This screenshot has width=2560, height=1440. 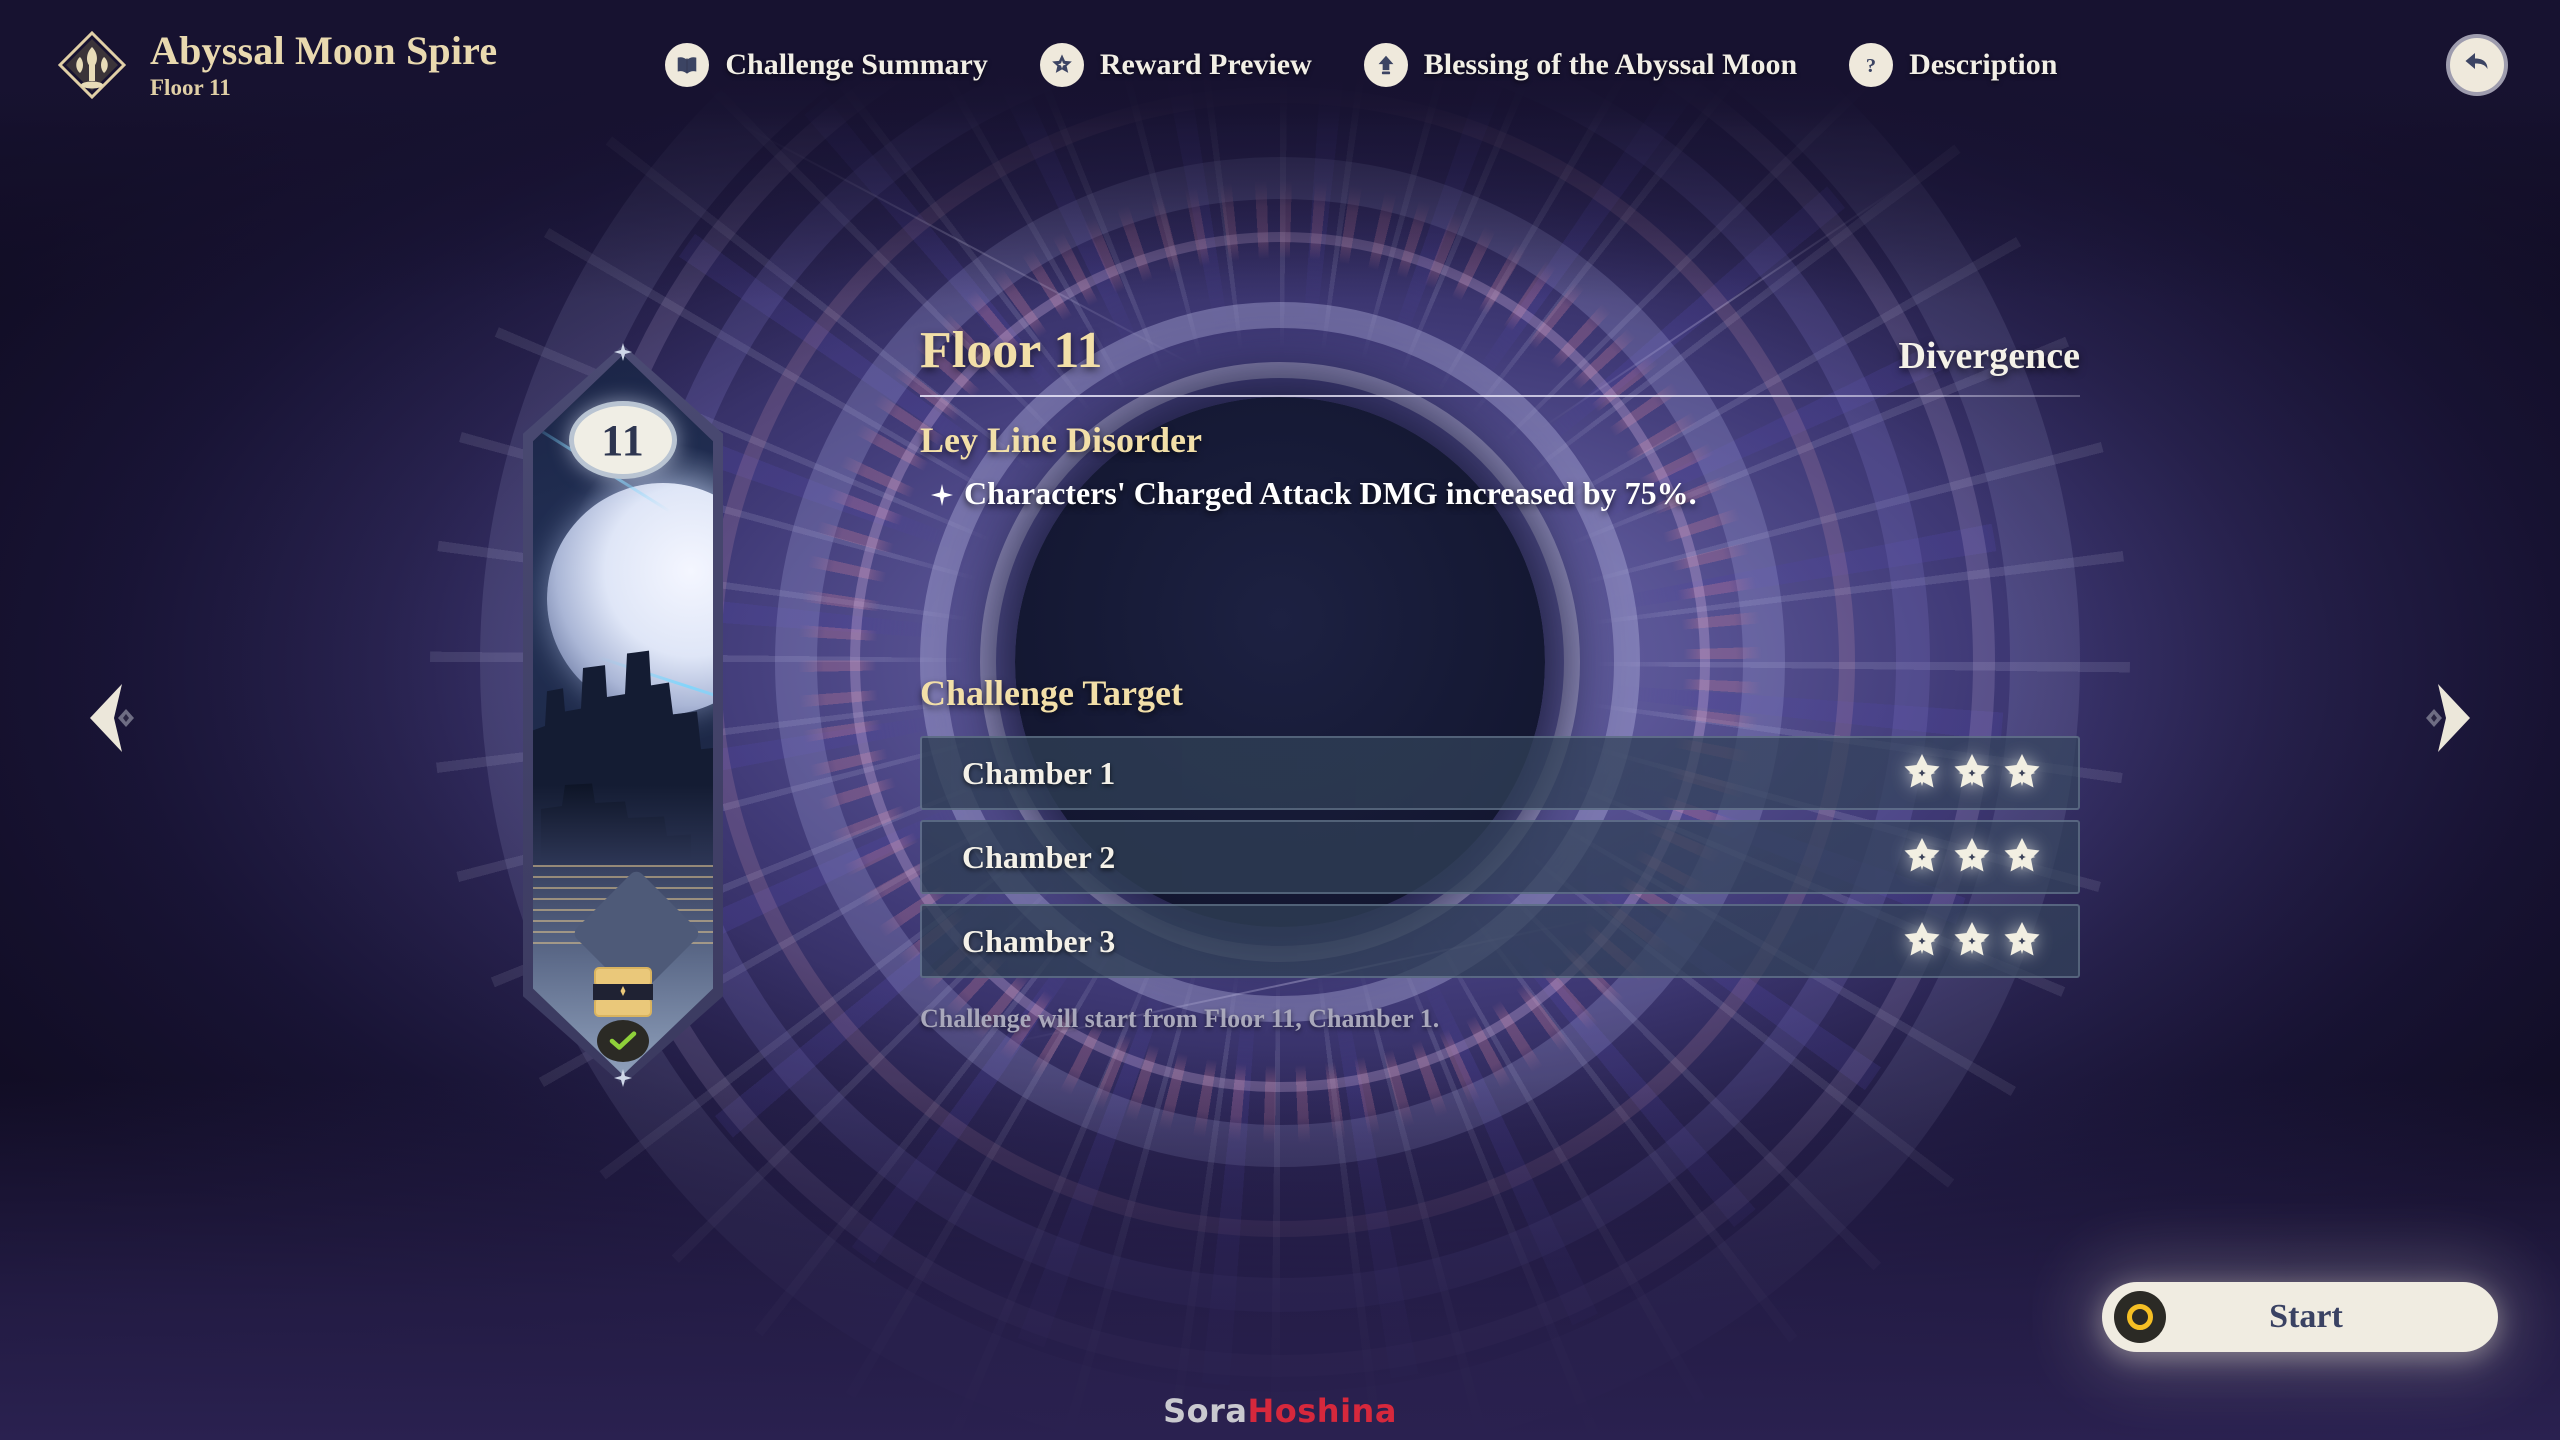 I want to click on nav-item-label: Reward Preview, so click(x=1205, y=64).